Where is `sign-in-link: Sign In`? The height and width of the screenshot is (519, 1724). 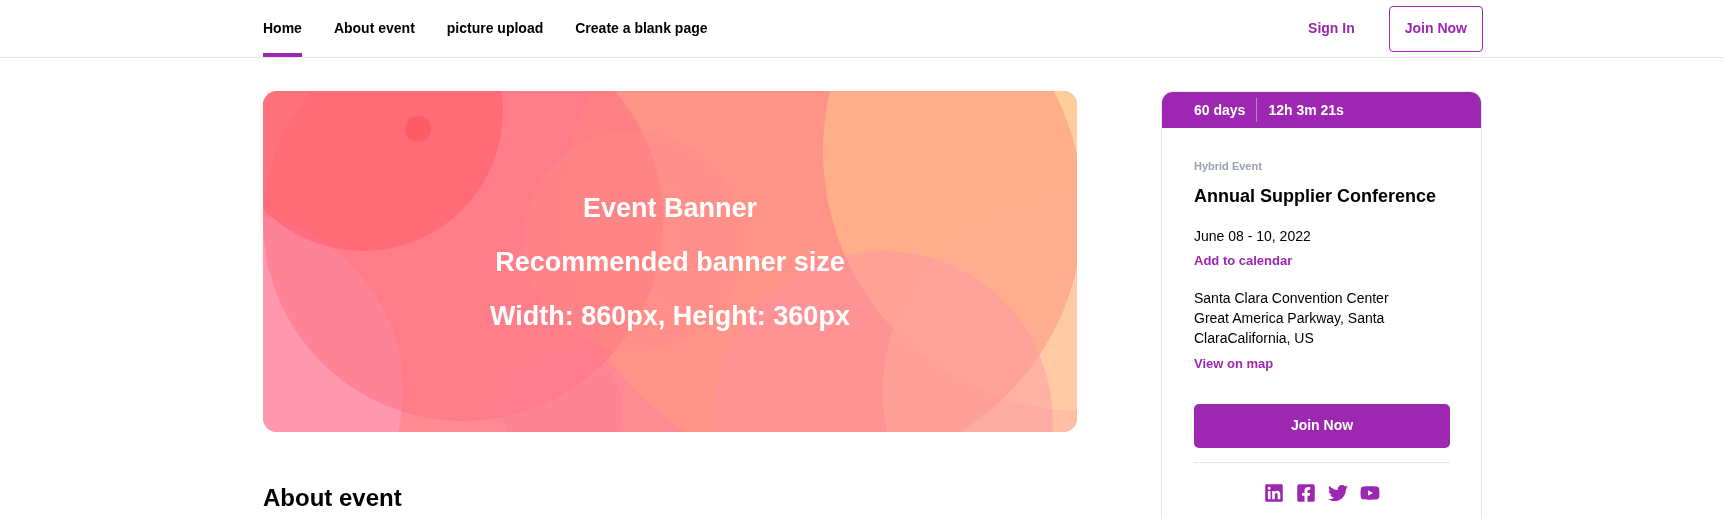 sign-in-link: Sign In is located at coordinates (1331, 28).